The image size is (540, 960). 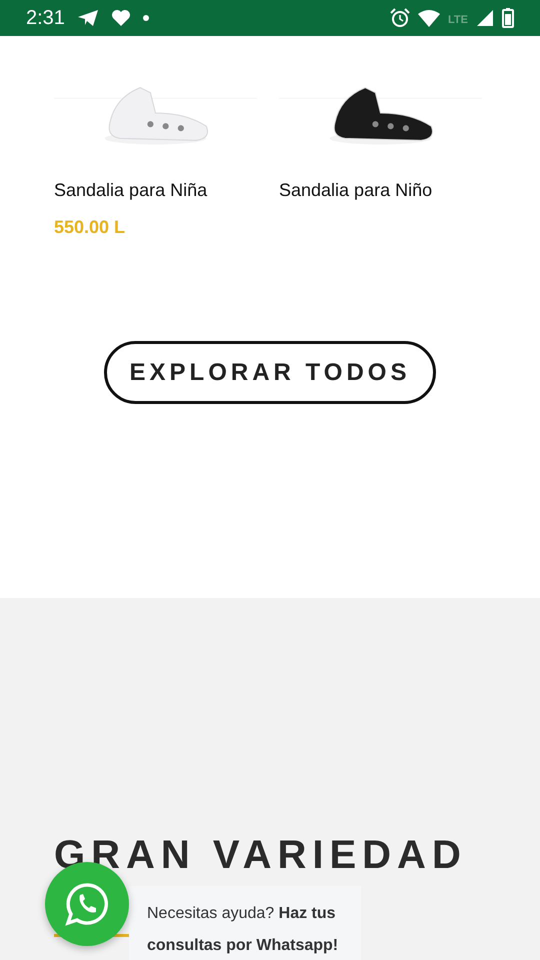 I want to click on product-name: Sandalia para Niña, so click(x=155, y=190).